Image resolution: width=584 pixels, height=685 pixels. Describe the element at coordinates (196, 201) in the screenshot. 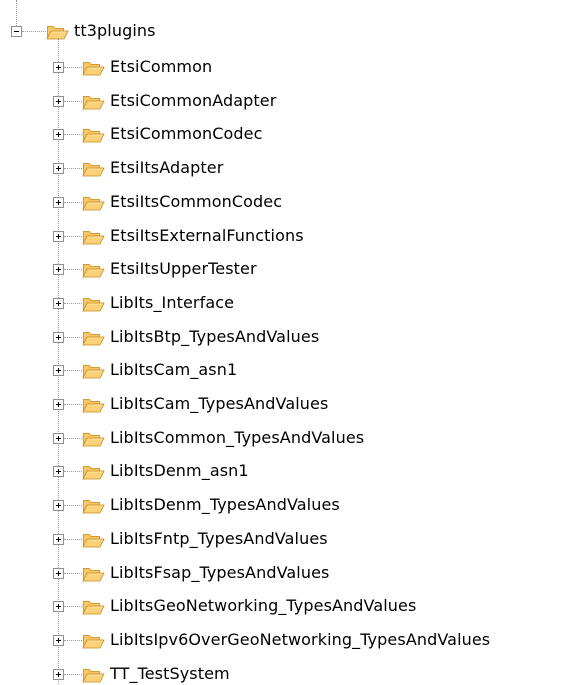

I see `tree-node-label: EtsiItsCommonCodec` at that location.